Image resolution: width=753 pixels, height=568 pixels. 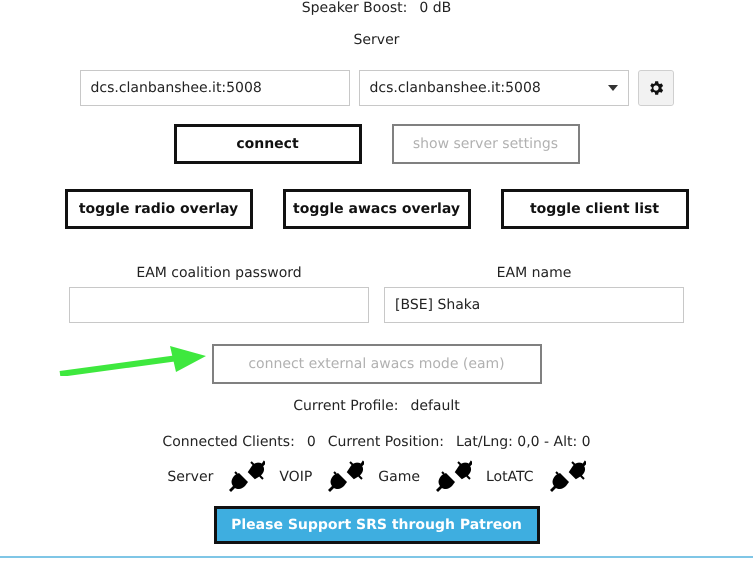 I want to click on connect-button: connect, so click(x=268, y=144).